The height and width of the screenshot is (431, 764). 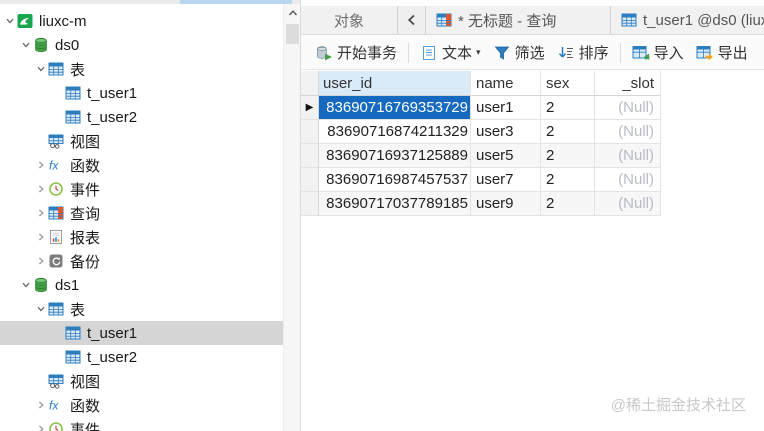 I want to click on tree-item-label: t_user2, so click(x=112, y=117).